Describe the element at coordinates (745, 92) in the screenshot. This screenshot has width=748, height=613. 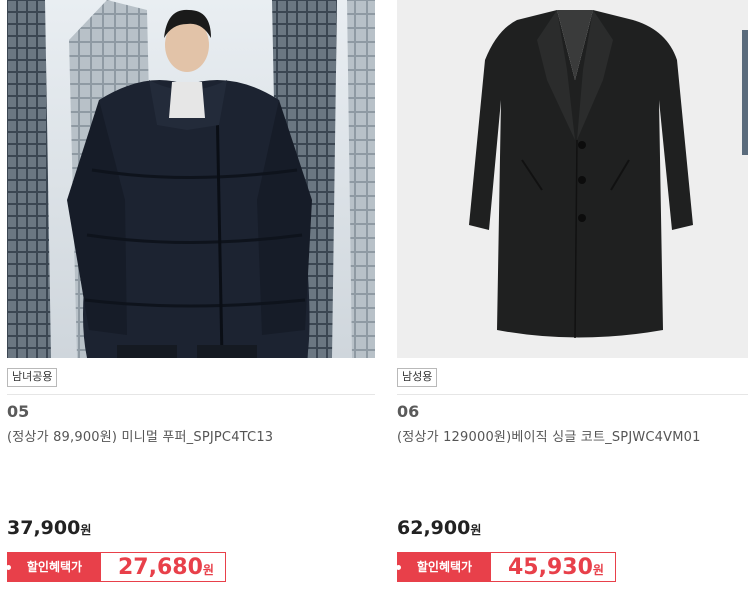
I see `next-product-image-edge` at that location.